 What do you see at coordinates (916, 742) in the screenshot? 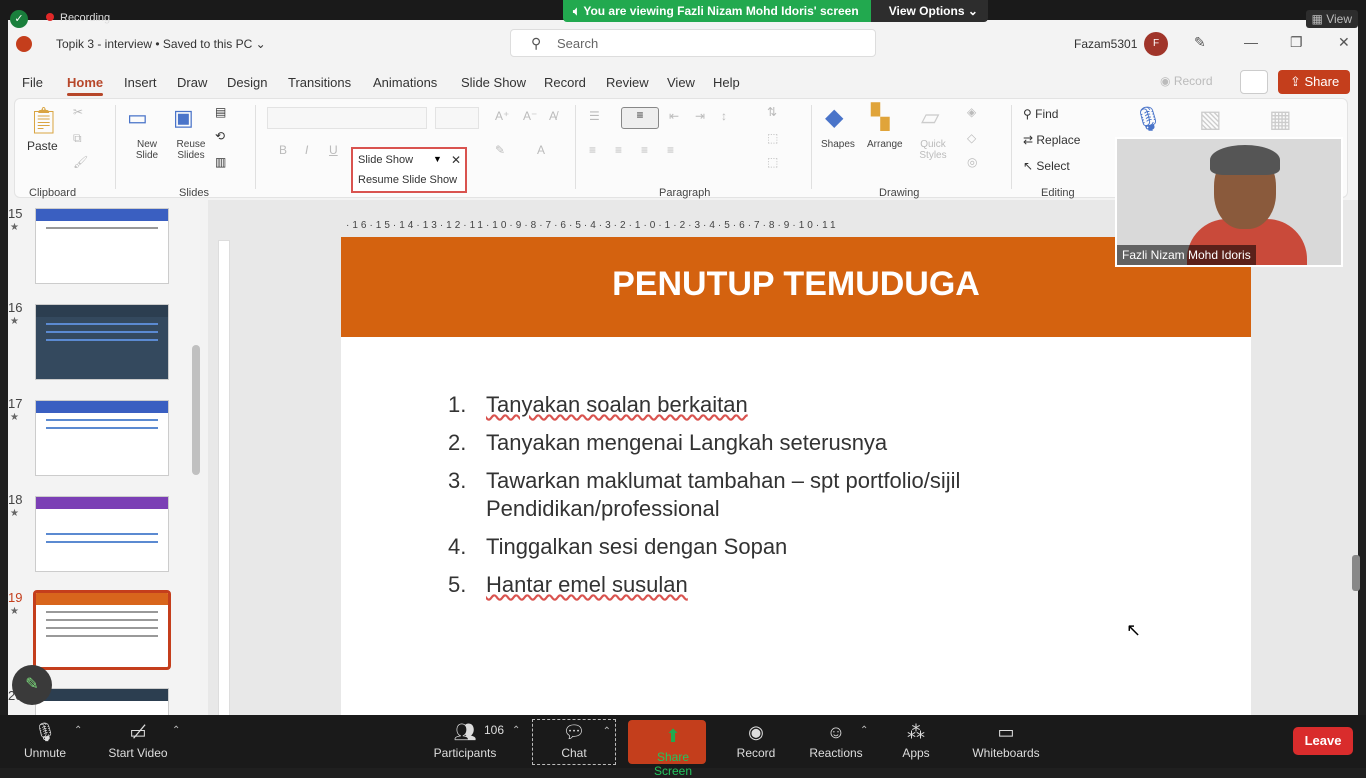
I see `apps-button: ⁂ Apps` at bounding box center [916, 742].